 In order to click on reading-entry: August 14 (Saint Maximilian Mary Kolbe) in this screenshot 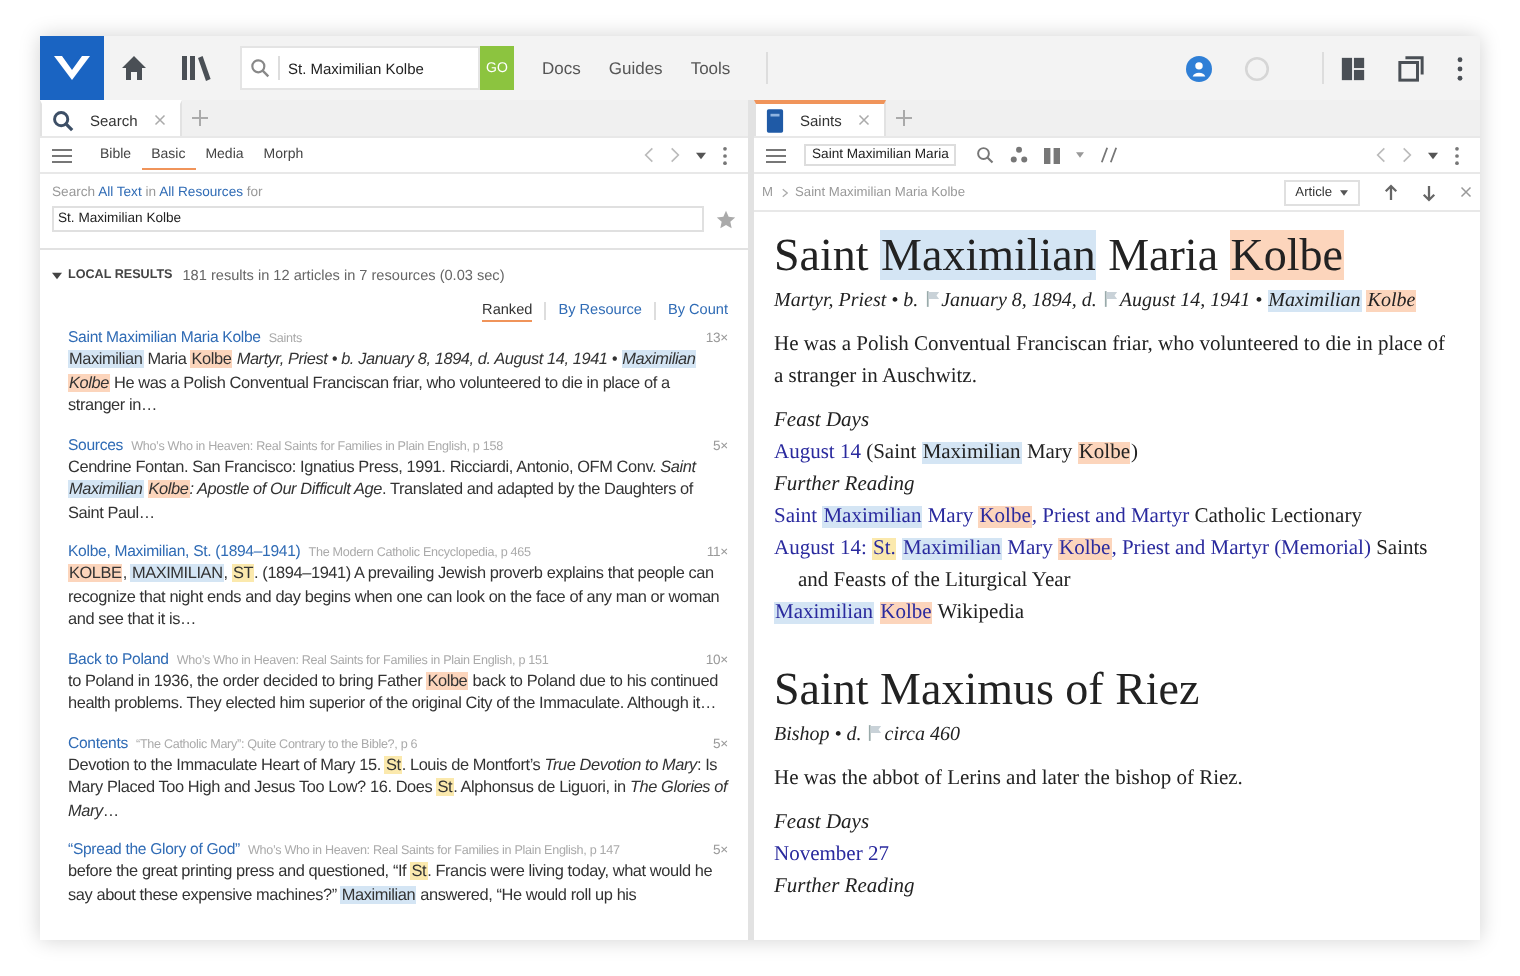, I will do `click(957, 454)`.